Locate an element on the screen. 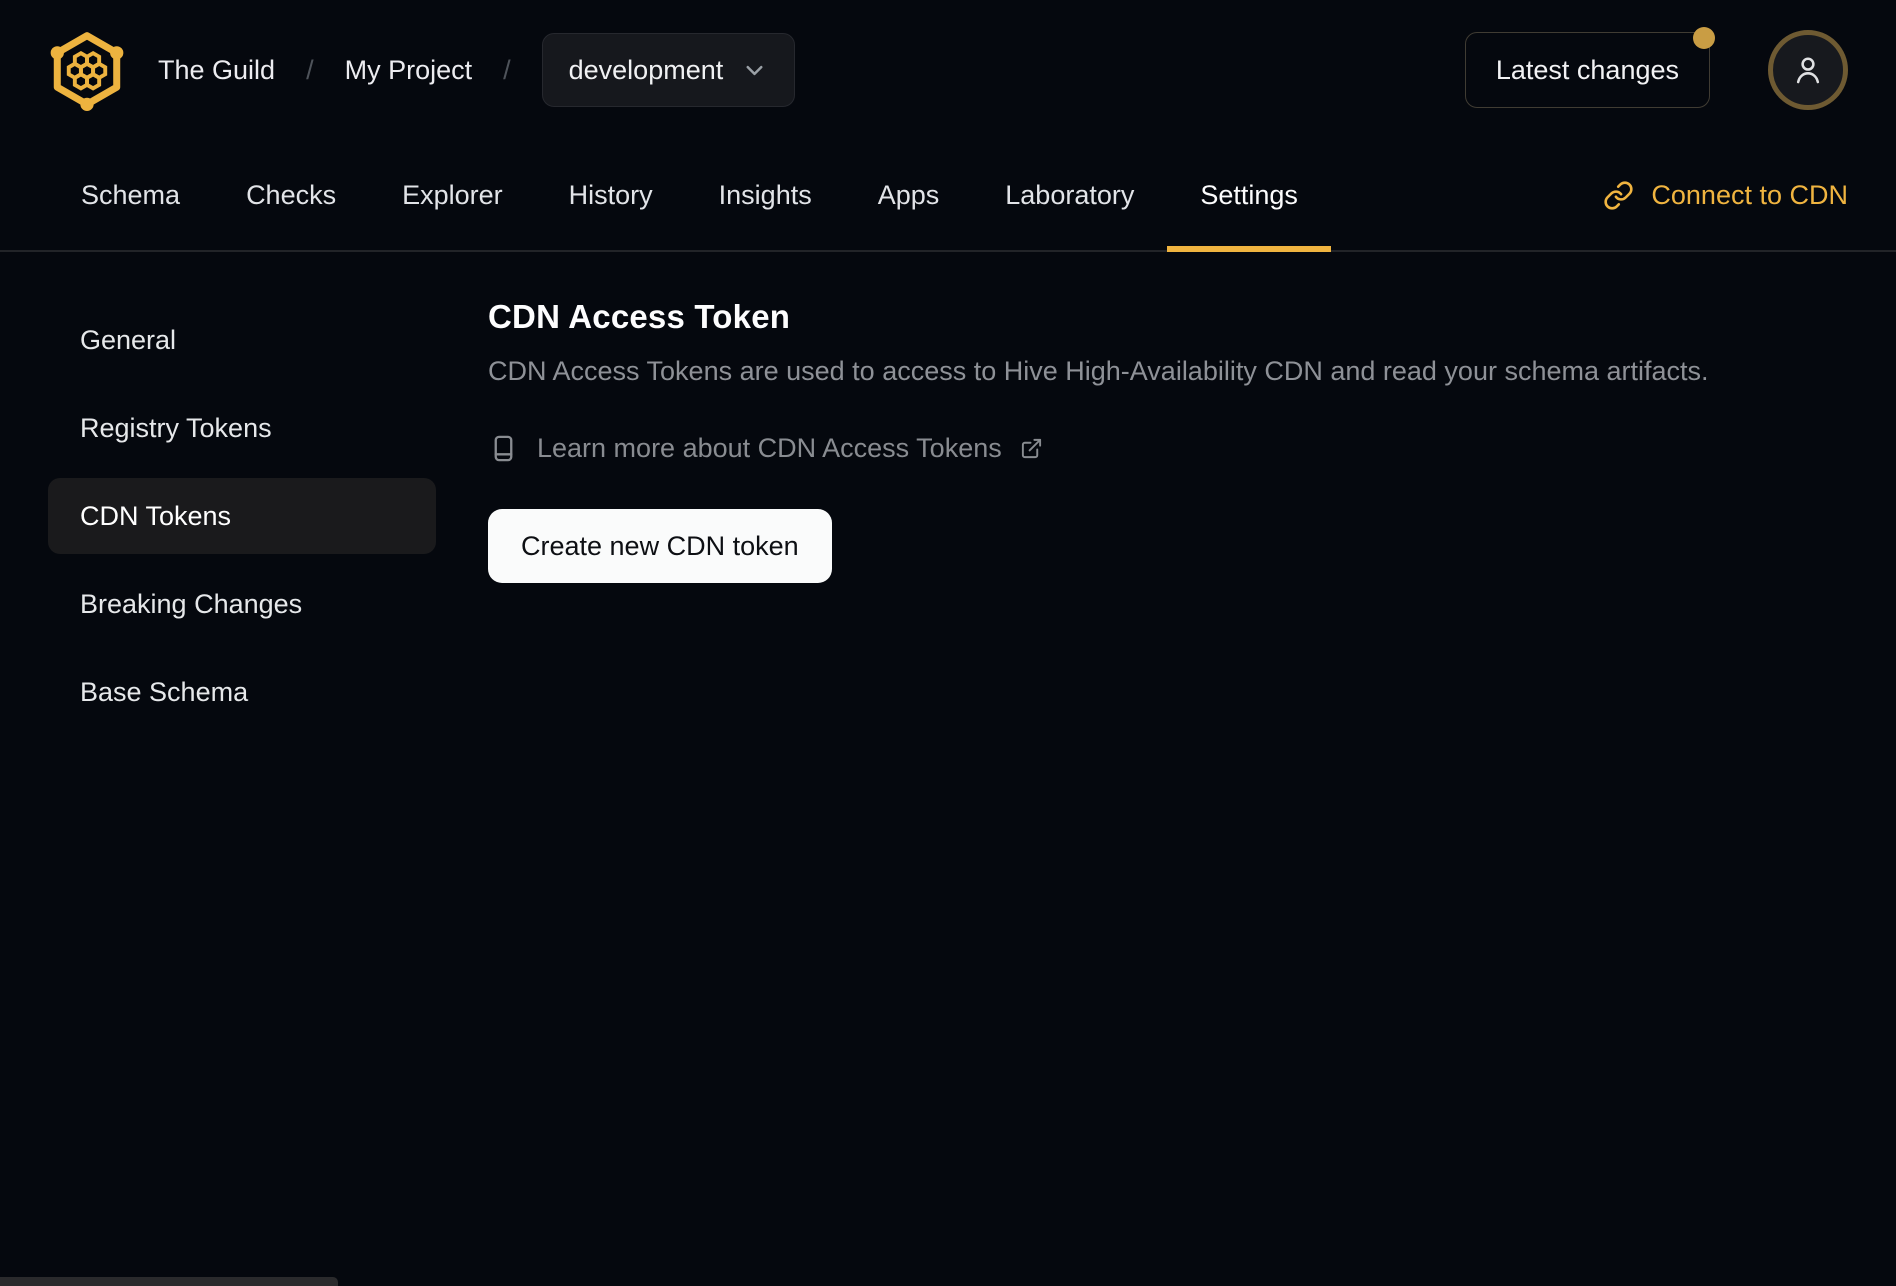  sidebar-item-cdn-tokens: CDN Tokens is located at coordinates (242, 516).